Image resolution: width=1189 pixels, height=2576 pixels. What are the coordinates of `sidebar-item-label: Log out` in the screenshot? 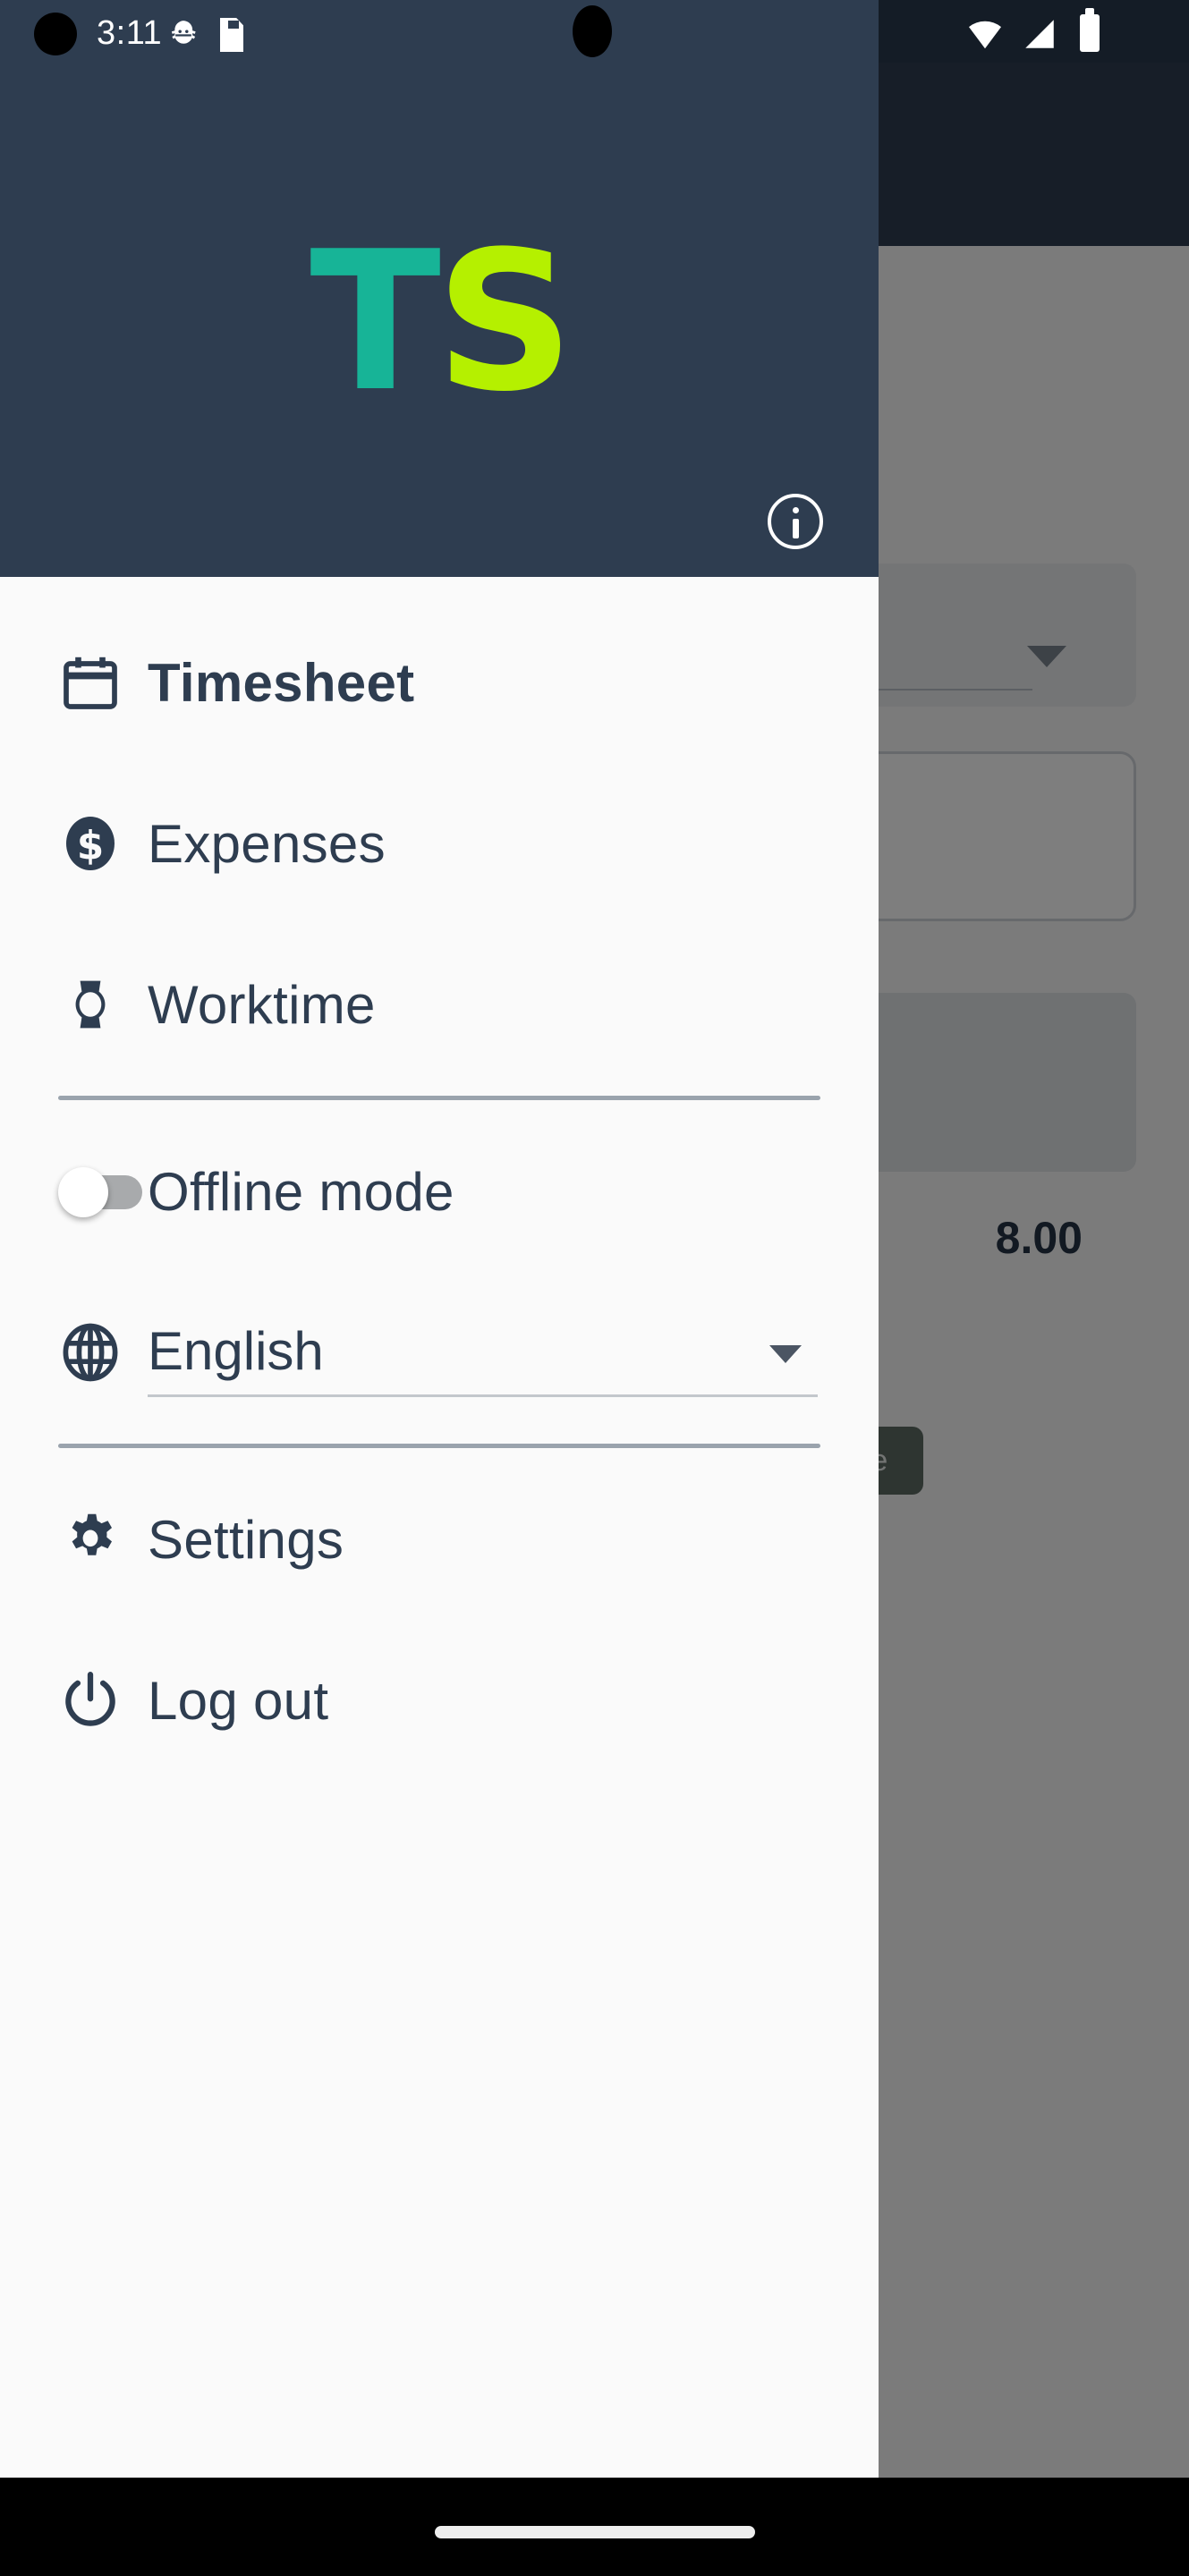 It's located at (238, 1700).